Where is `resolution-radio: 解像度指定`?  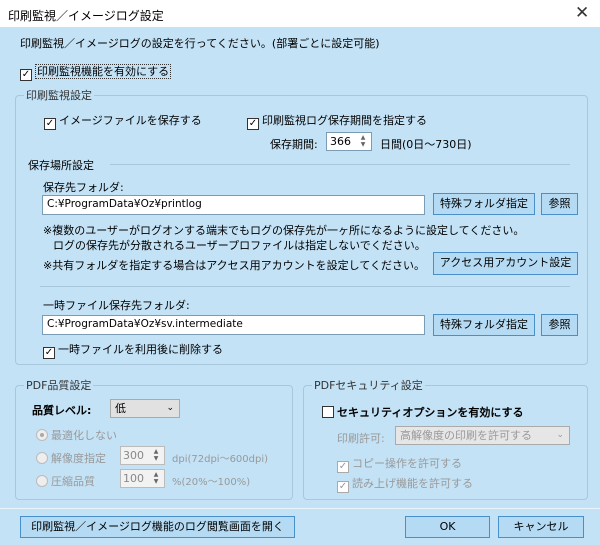 resolution-radio: 解像度指定 is located at coordinates (71, 458).